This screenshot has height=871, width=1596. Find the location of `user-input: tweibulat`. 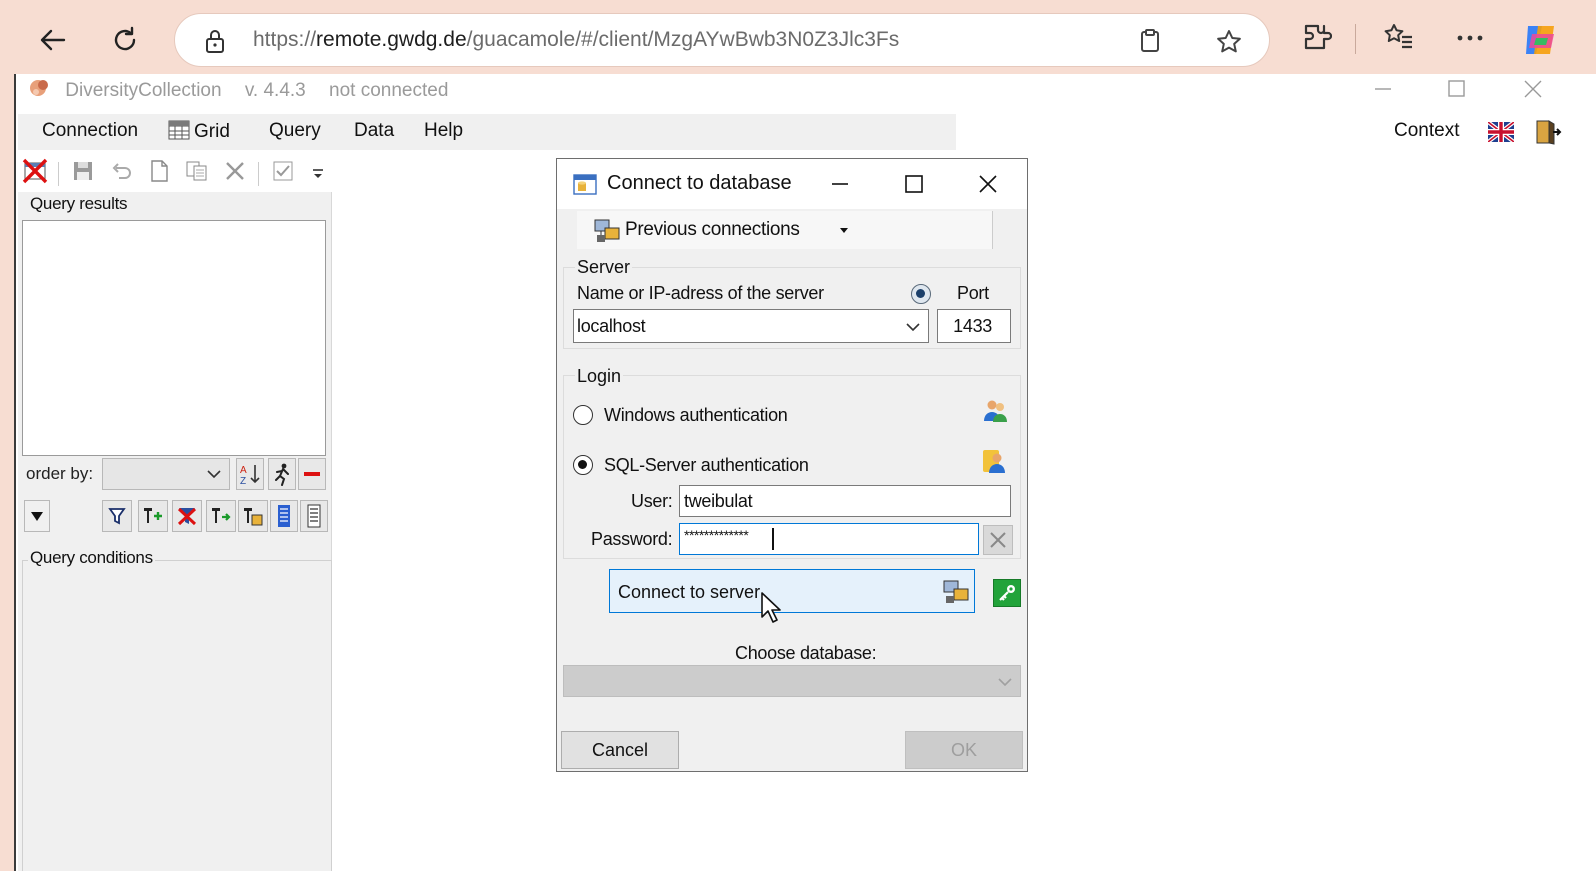

user-input: tweibulat is located at coordinates (845, 501).